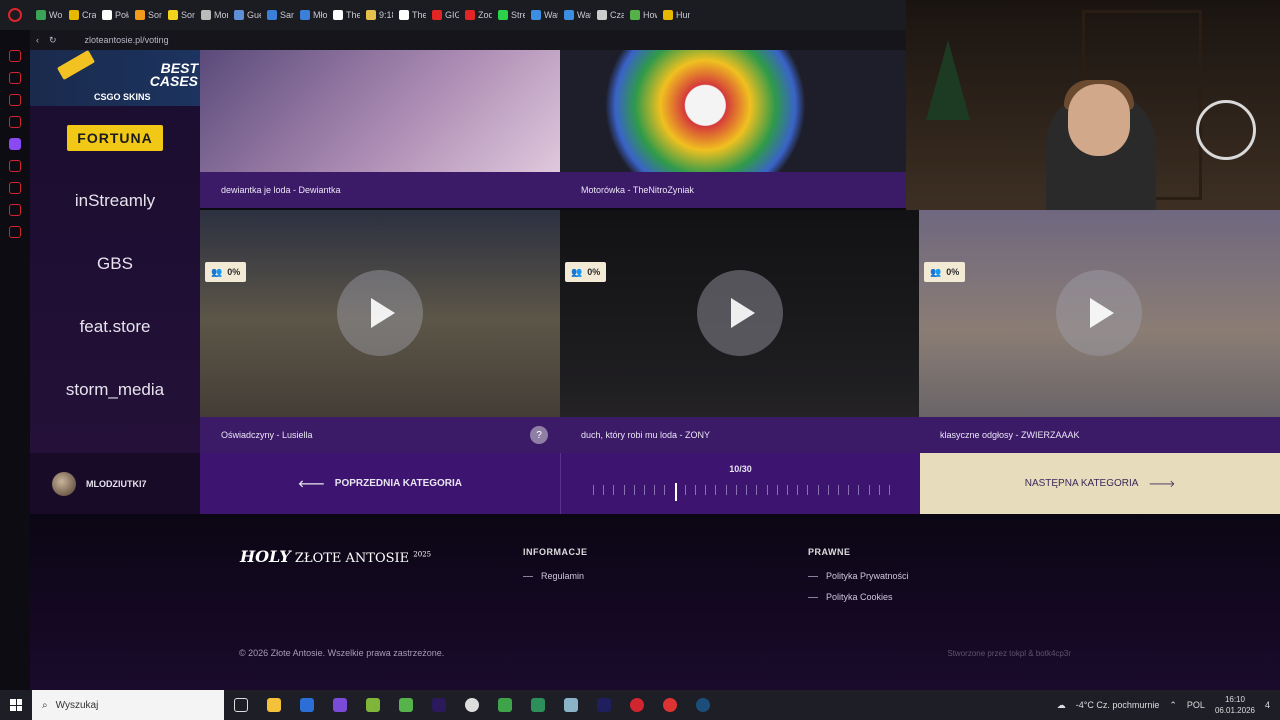  What do you see at coordinates (80, 15) in the screenshot?
I see `browser-tab: Craf` at bounding box center [80, 15].